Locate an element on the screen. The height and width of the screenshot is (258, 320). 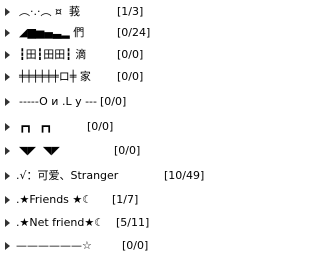
group-count: [0/24] is located at coordinates (134, 32).